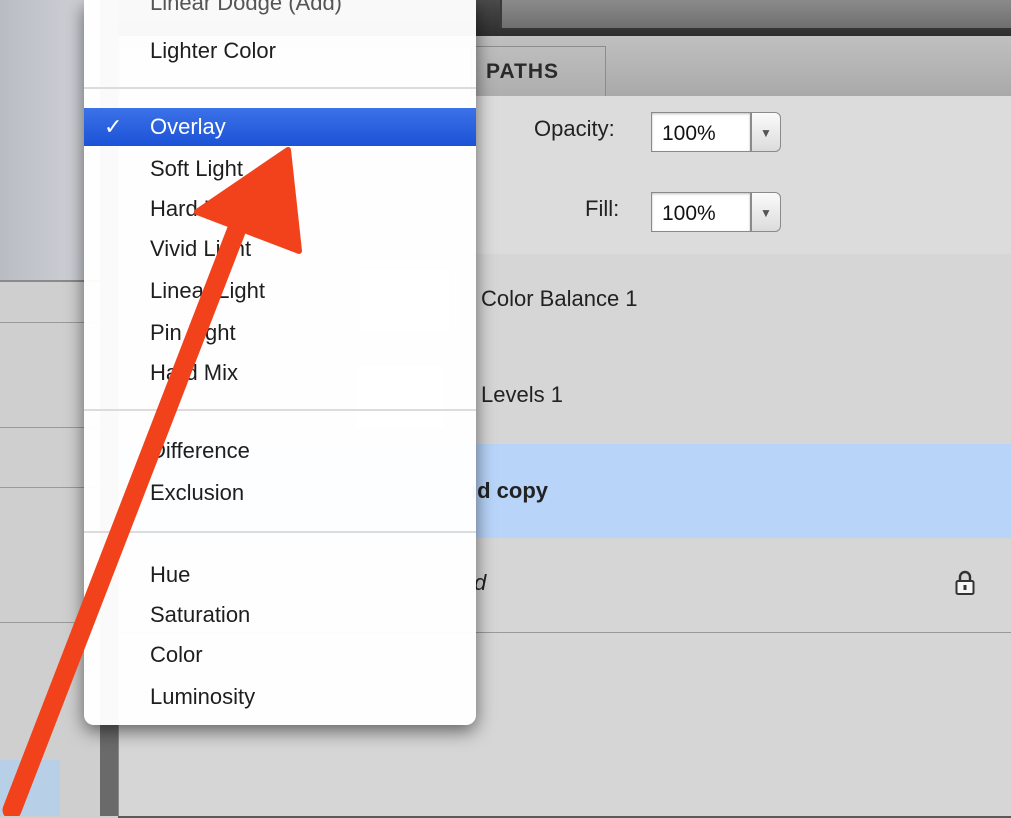  I want to click on menu-item-pin-light: Pin Light, so click(280, 333).